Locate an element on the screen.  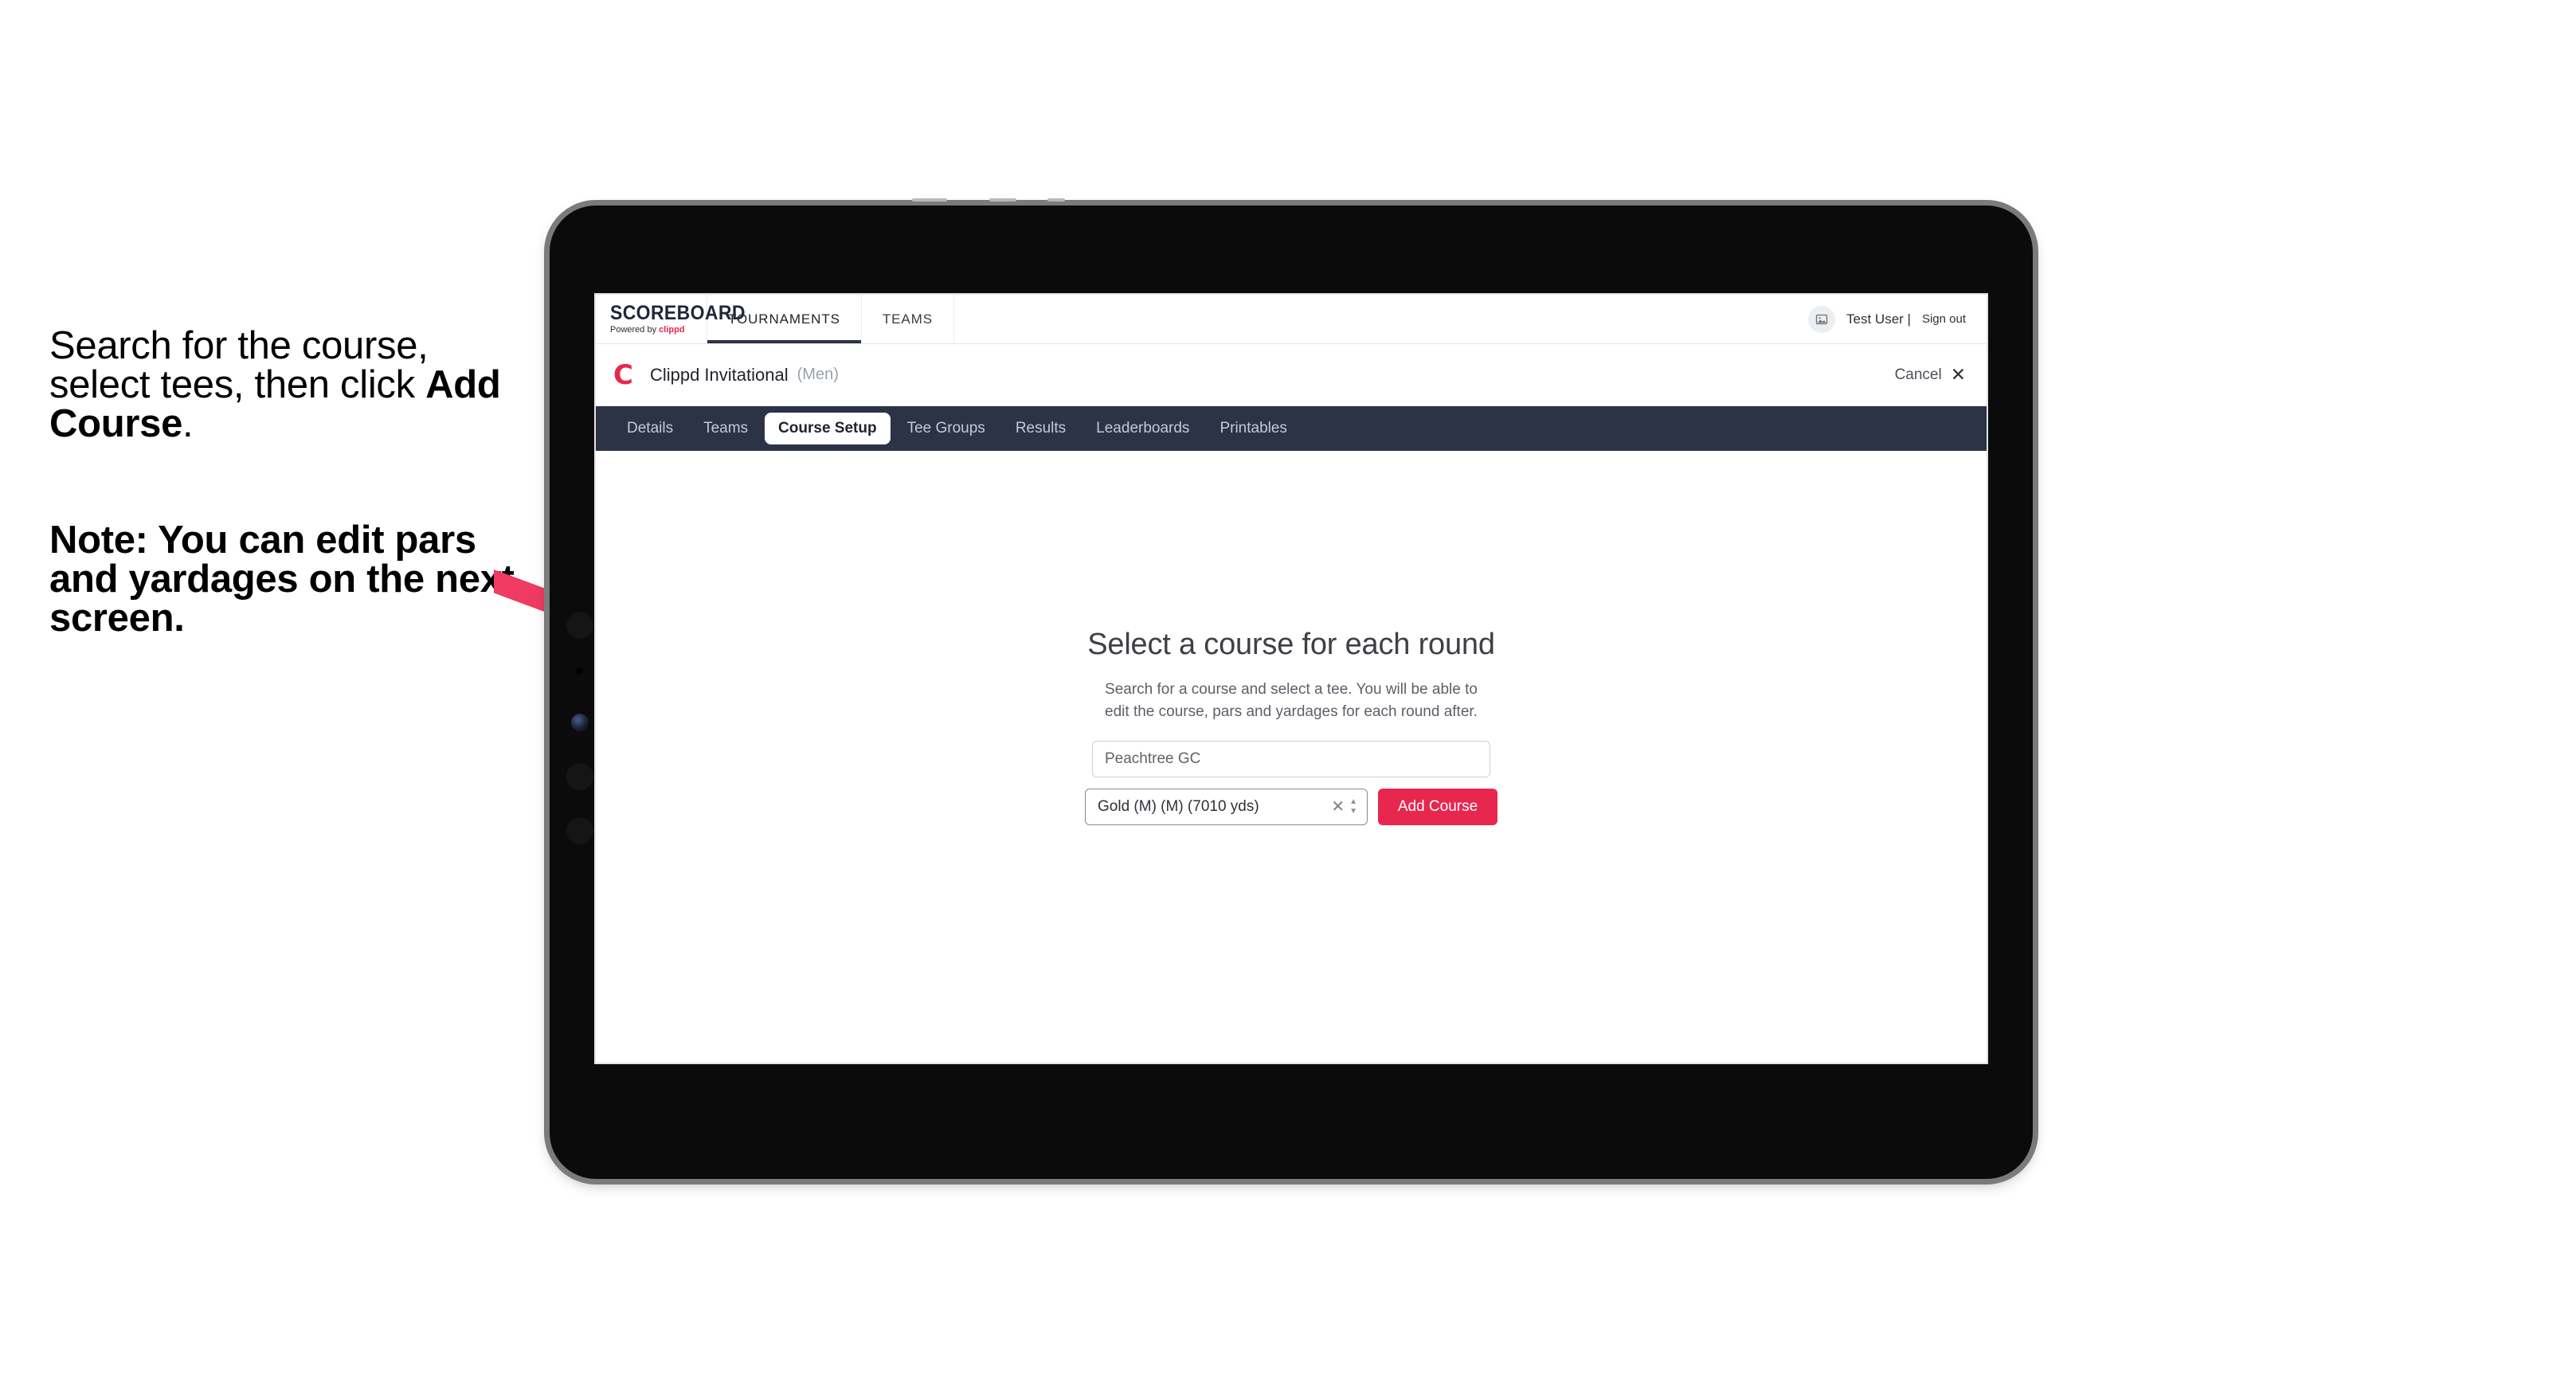
add-course-button: Add Course is located at coordinates (1437, 807).